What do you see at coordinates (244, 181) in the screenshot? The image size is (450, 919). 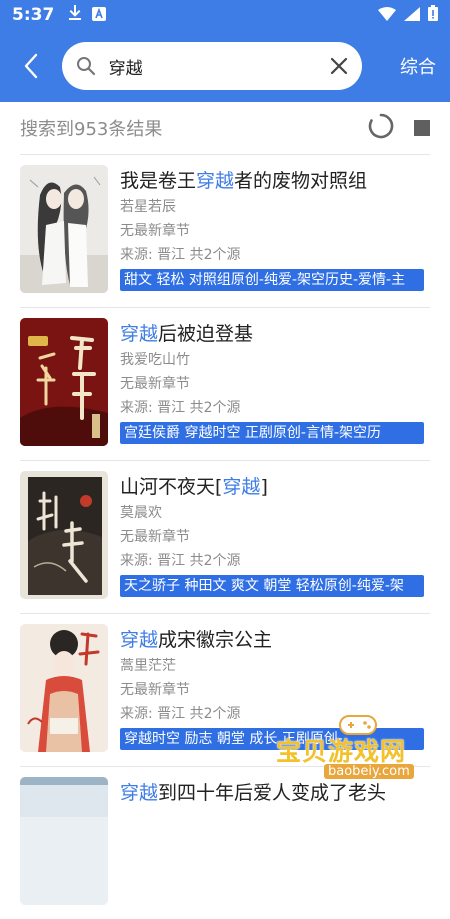 I see `book-title: 我是卷王穿越者的废物对照组` at bounding box center [244, 181].